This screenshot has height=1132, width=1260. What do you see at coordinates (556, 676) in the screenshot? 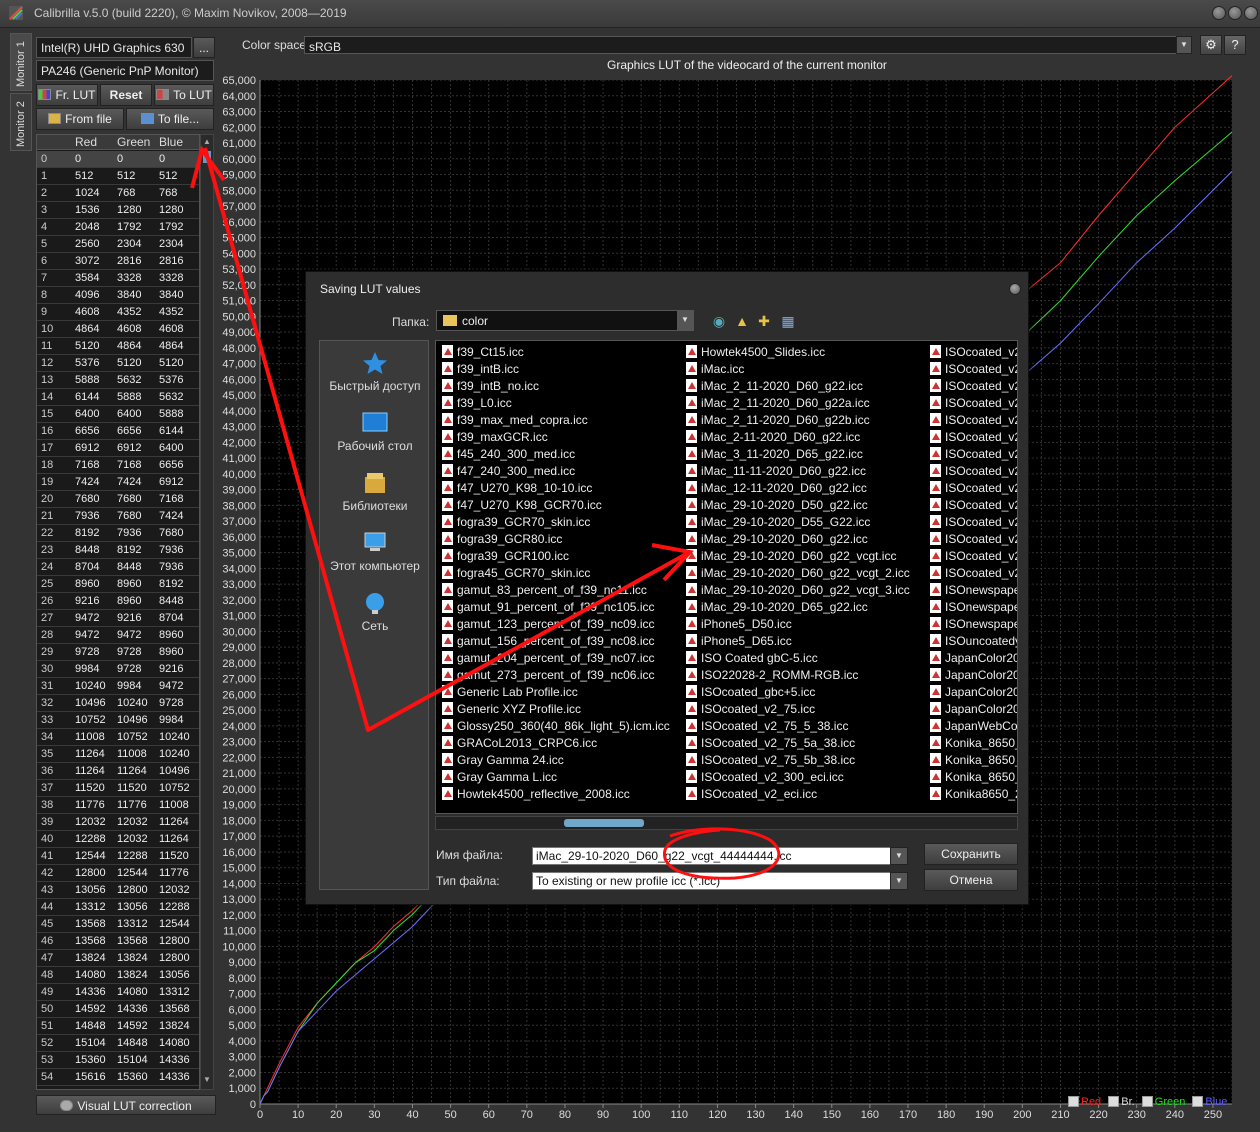
I see `list-item: gamut_273_percent_of_f39_nc06.icc` at bounding box center [556, 676].